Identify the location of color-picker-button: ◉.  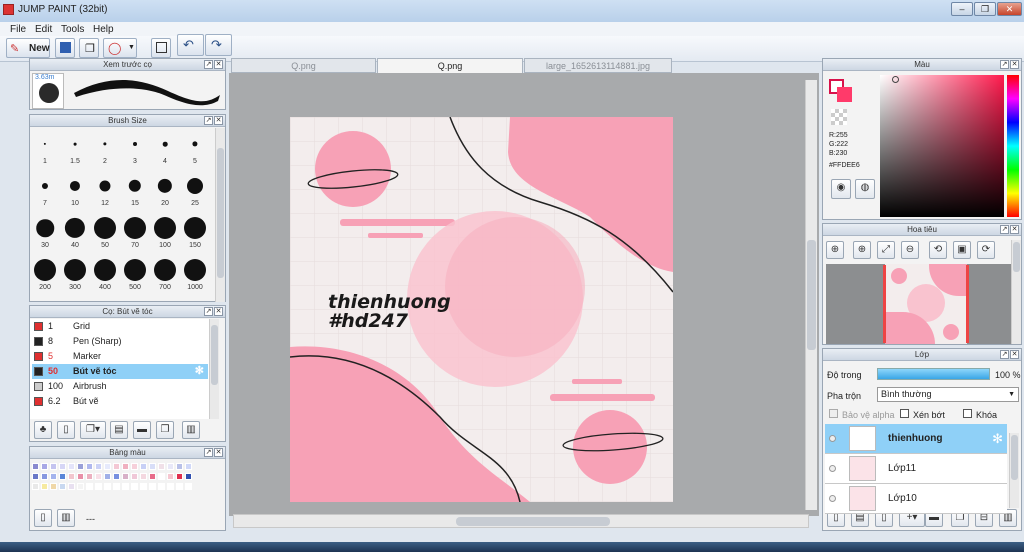
(841, 189).